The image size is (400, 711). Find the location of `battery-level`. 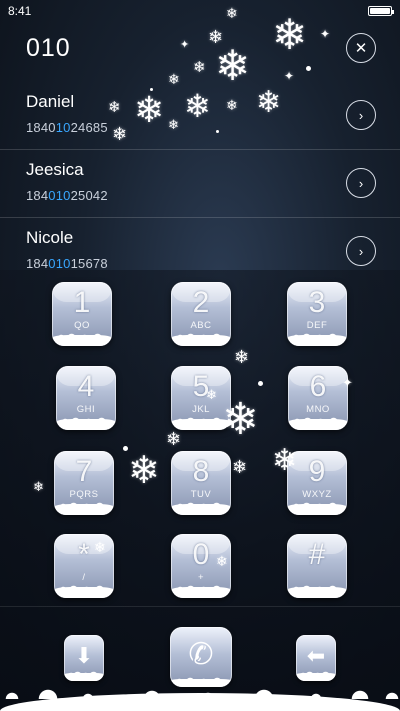

battery-level is located at coordinates (380, 11).